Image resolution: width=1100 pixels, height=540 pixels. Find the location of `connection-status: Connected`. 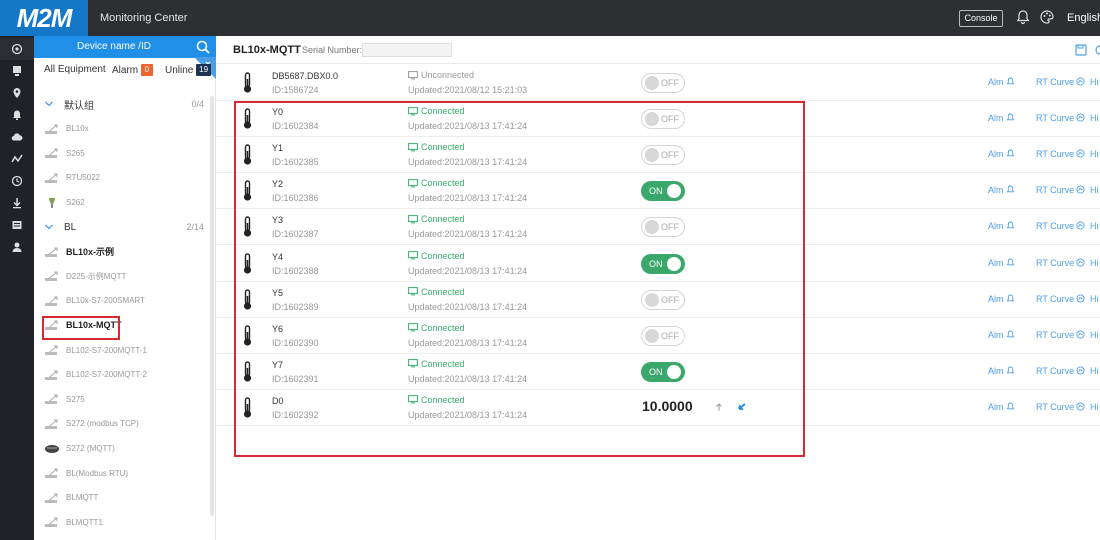

connection-status: Connected is located at coordinates (436, 183).